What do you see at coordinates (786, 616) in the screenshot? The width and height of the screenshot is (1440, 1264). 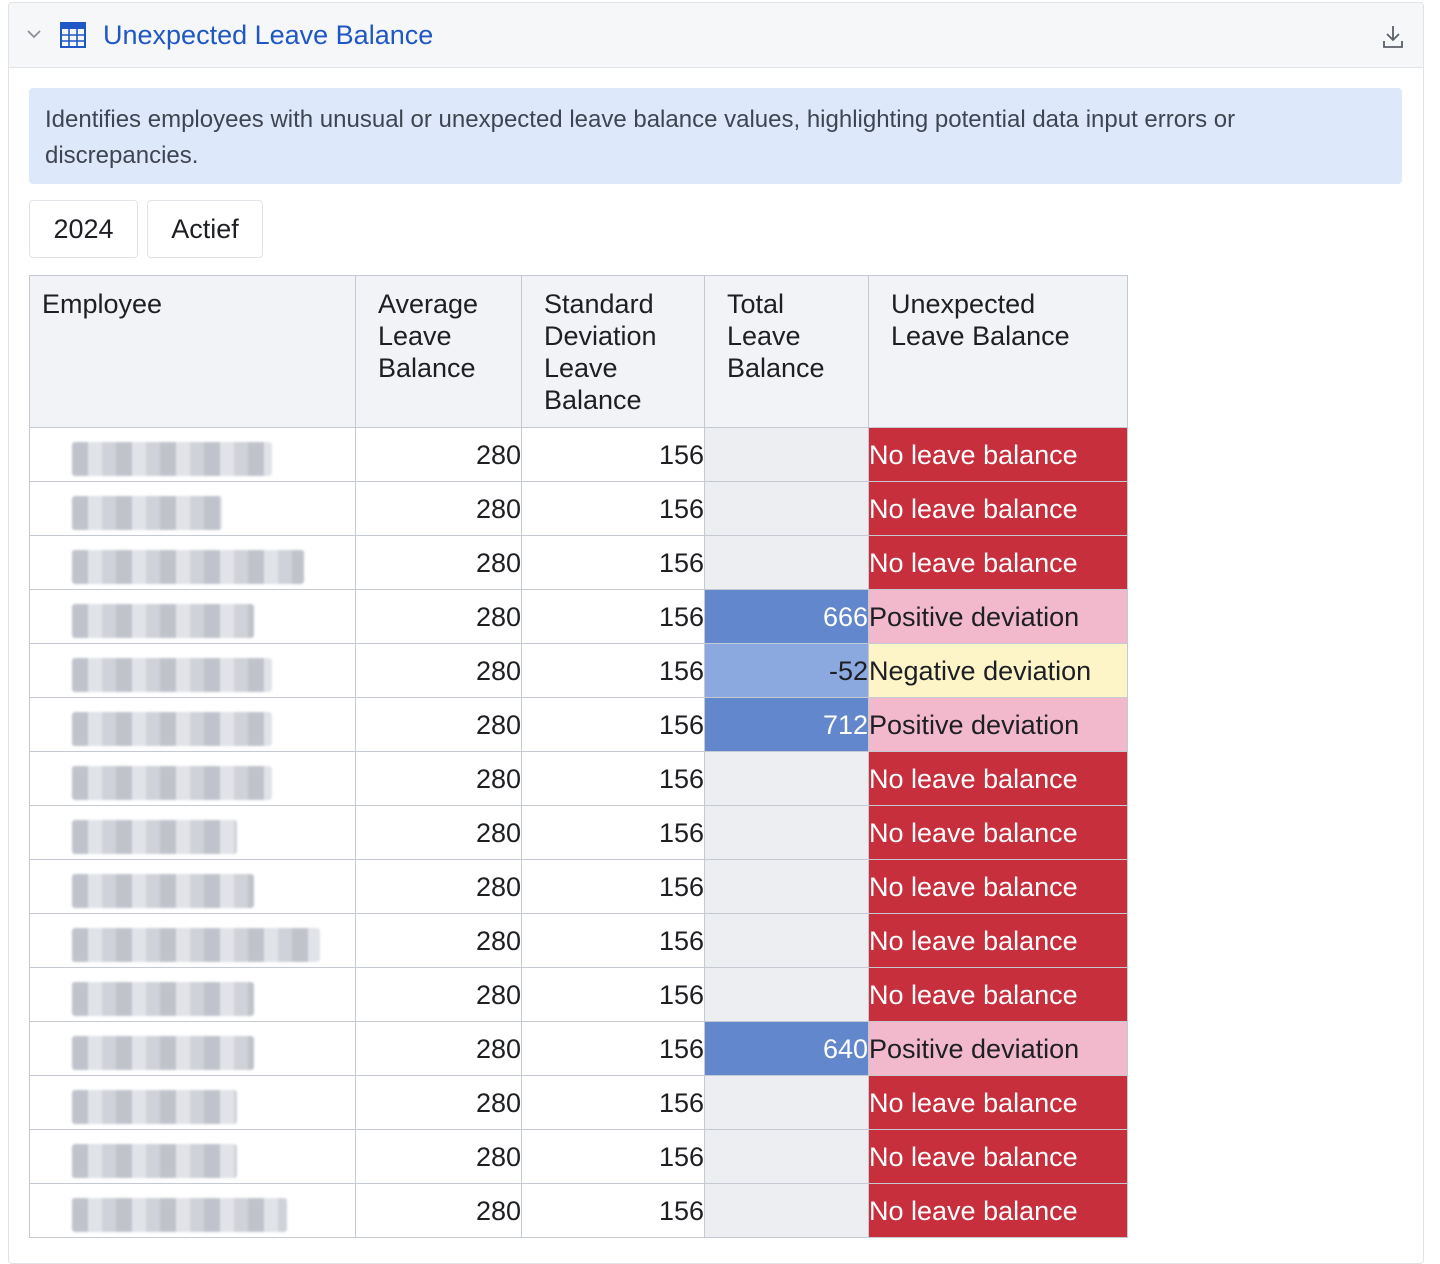 I see `total-cell: 666` at bounding box center [786, 616].